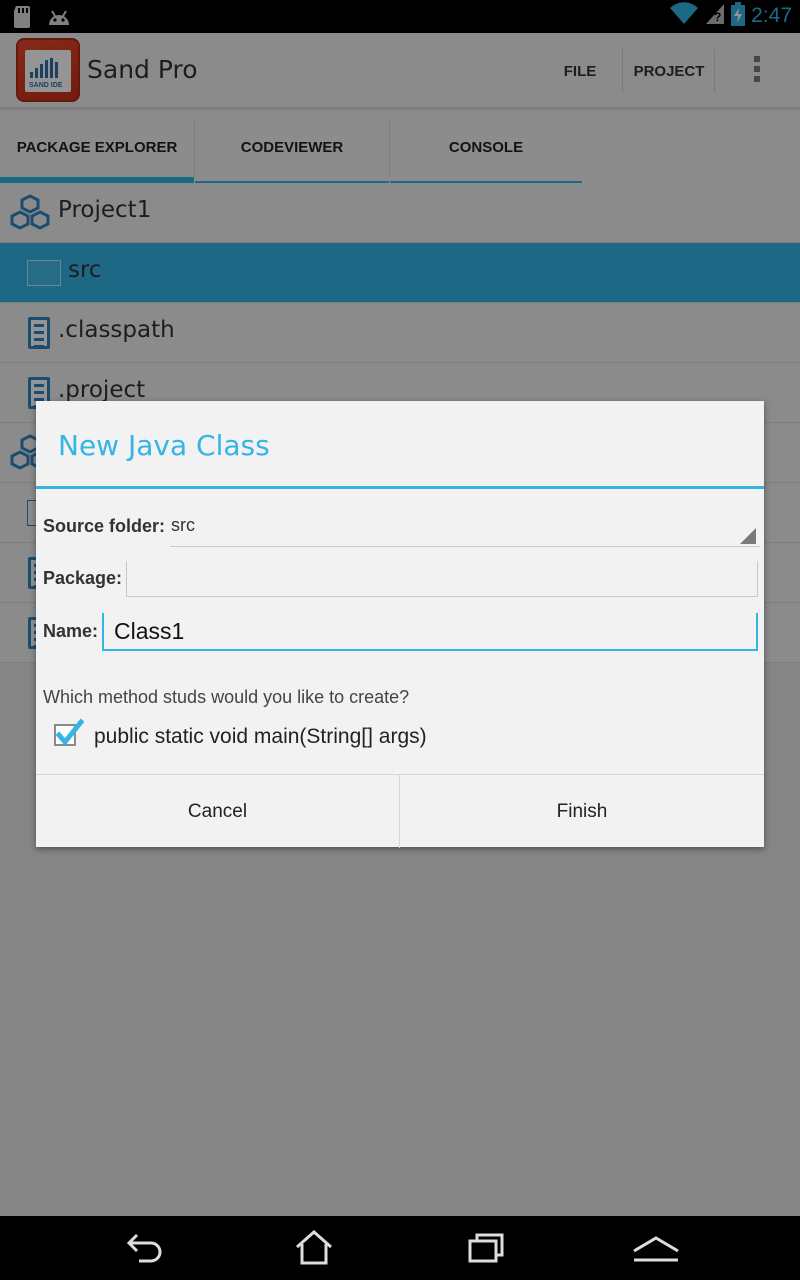 This screenshot has width=800, height=1280. Describe the element at coordinates (260, 737) in the screenshot. I see `main-method-label: public static void main(String[] args)` at that location.